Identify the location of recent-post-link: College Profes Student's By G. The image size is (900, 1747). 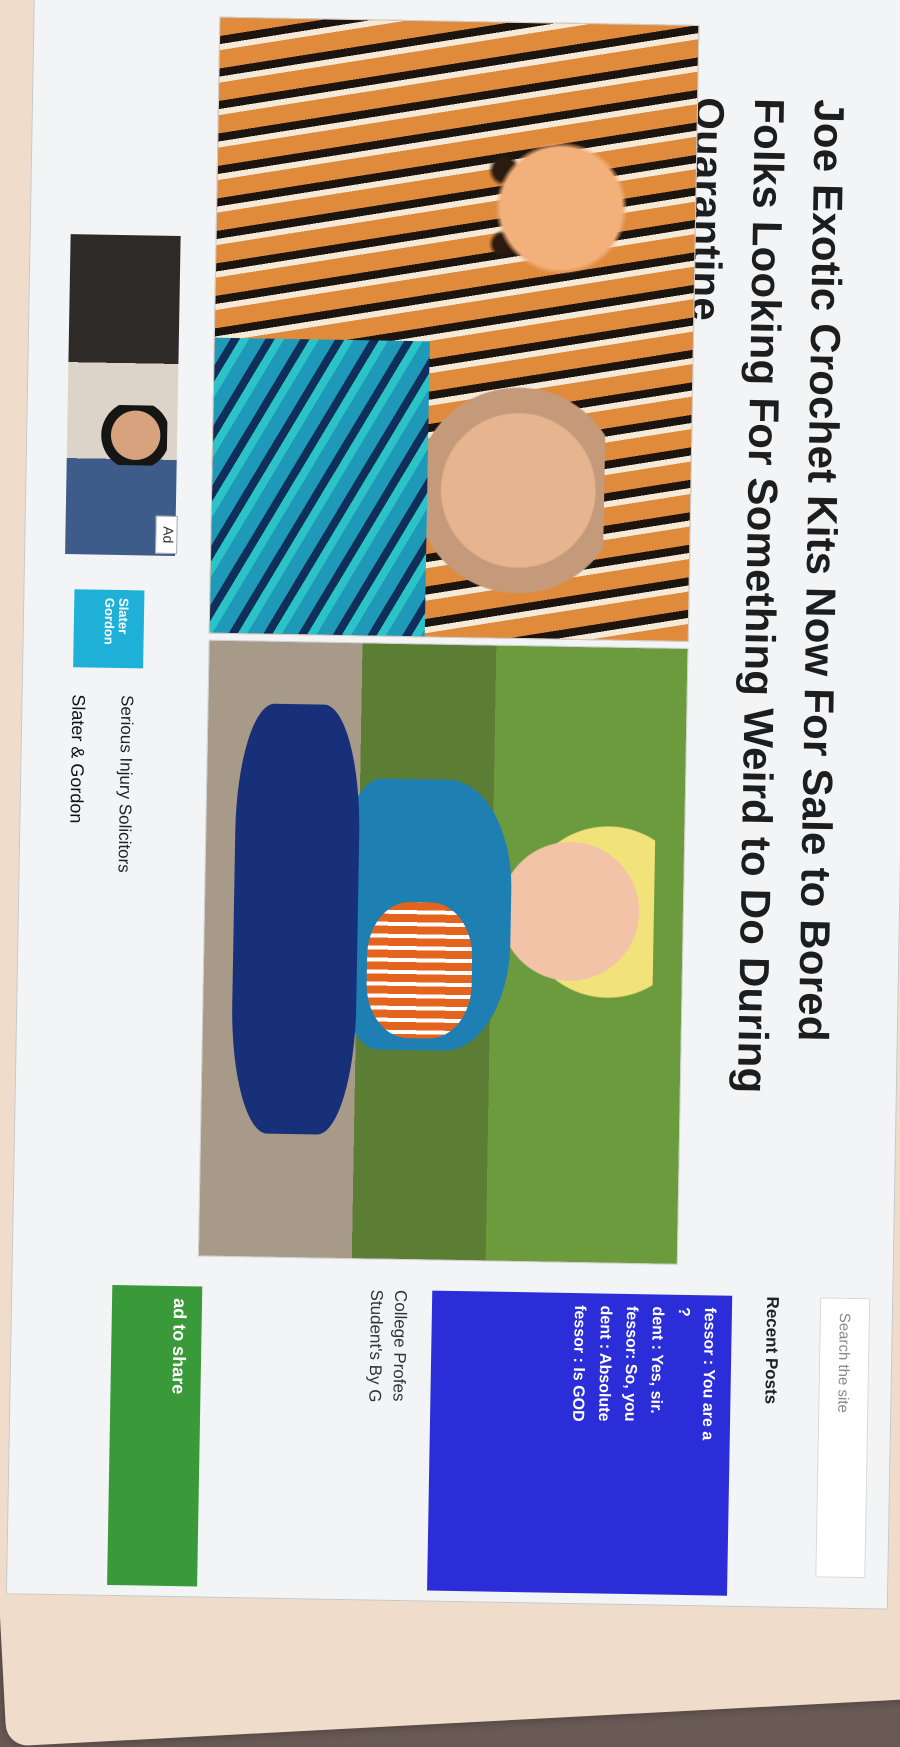
(385, 1439).